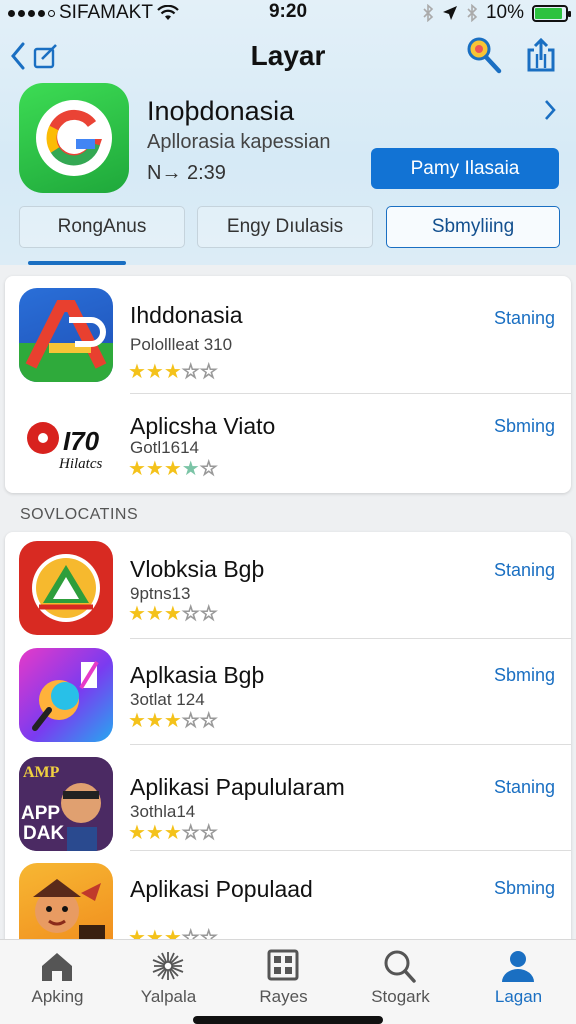  What do you see at coordinates (288, 336) in the screenshot?
I see `list-item: Ihddonasia Polollleat 310 ★★★☆☆ Staning` at bounding box center [288, 336].